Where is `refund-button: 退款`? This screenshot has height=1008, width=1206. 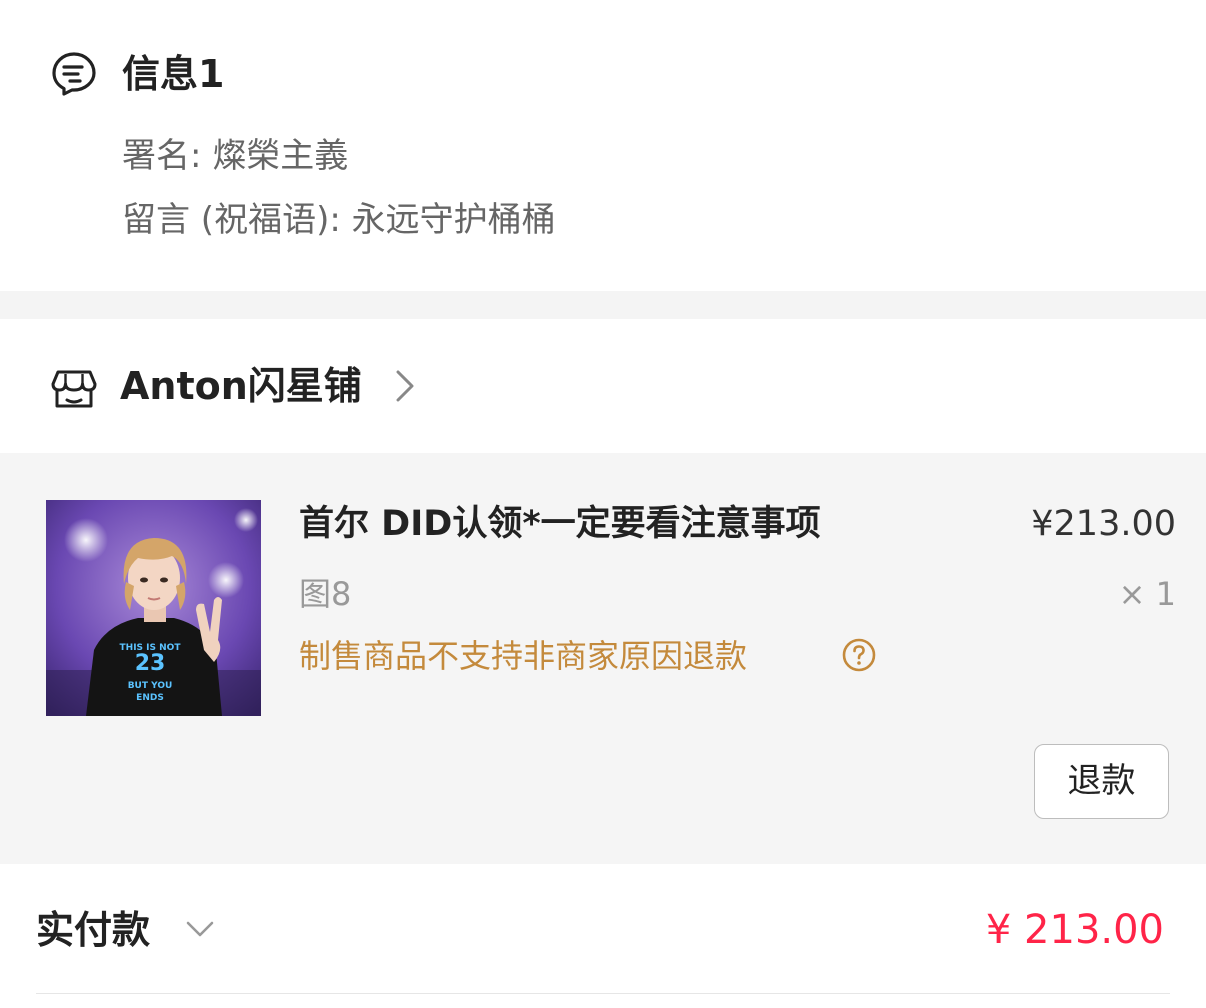
refund-button: 退款 is located at coordinates (1101, 781).